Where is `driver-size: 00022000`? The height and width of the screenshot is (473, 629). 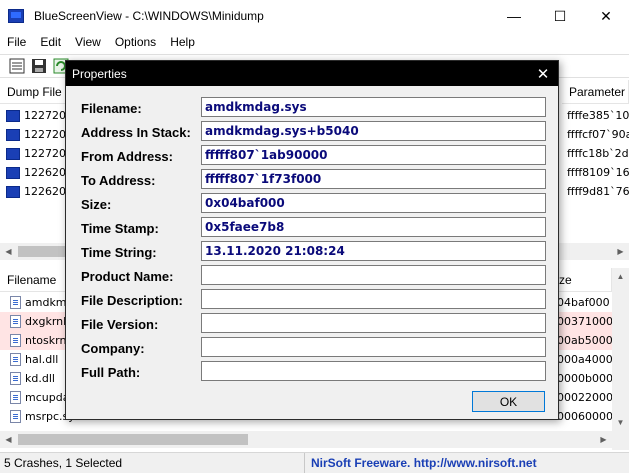
driver-size: 00022000 is located at coordinates (585, 397).